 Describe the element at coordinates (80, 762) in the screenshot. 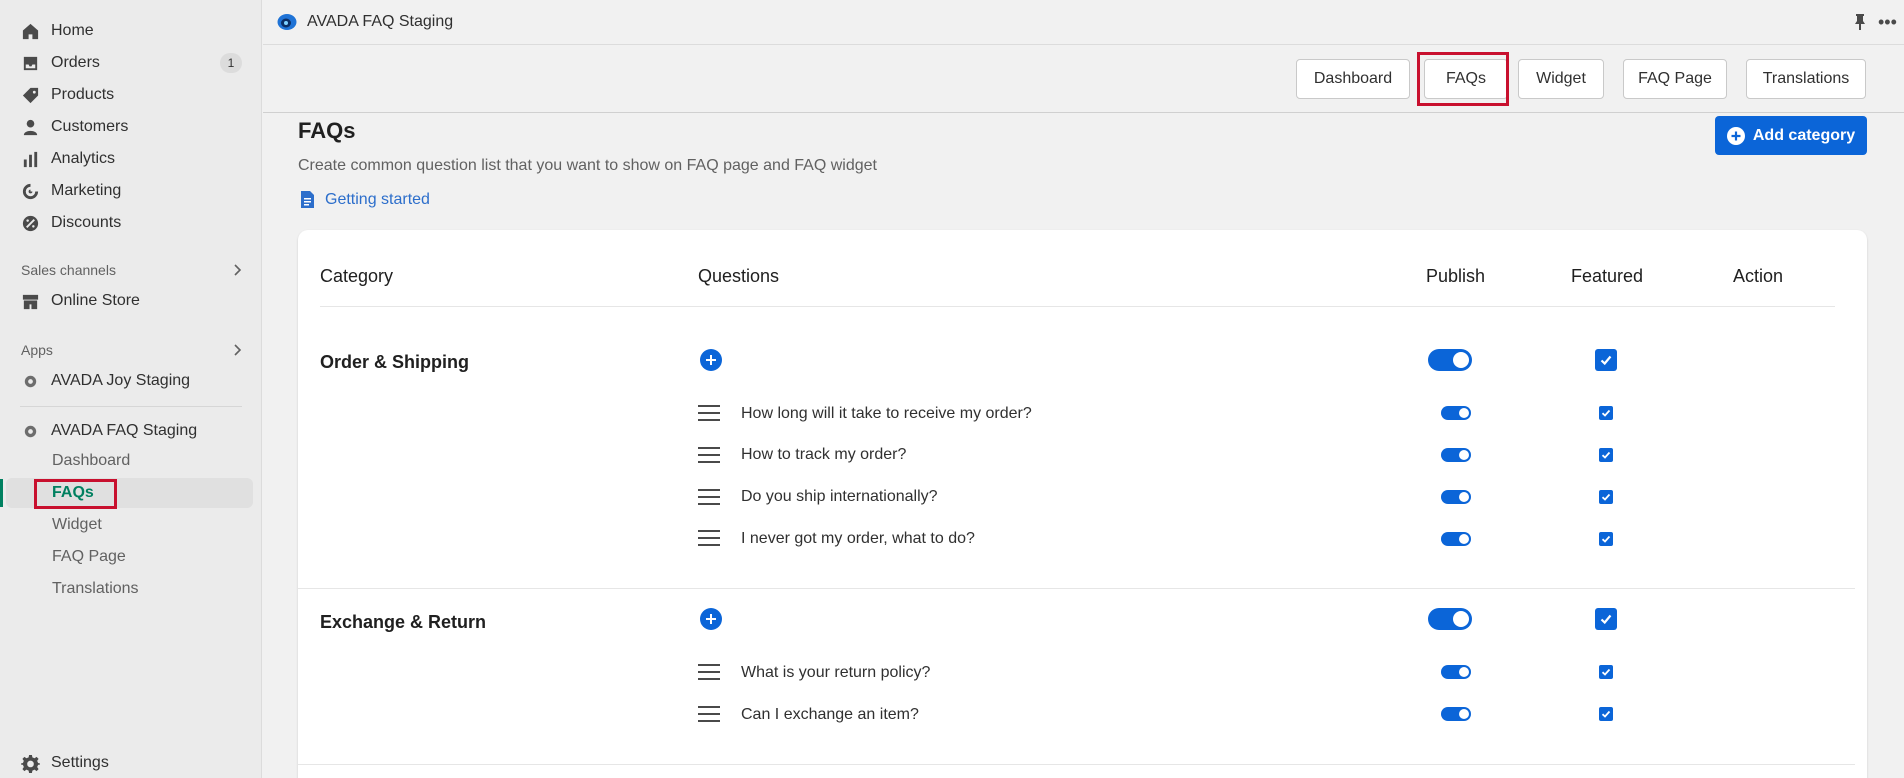

I see `sidebar-item-label: Settings` at that location.